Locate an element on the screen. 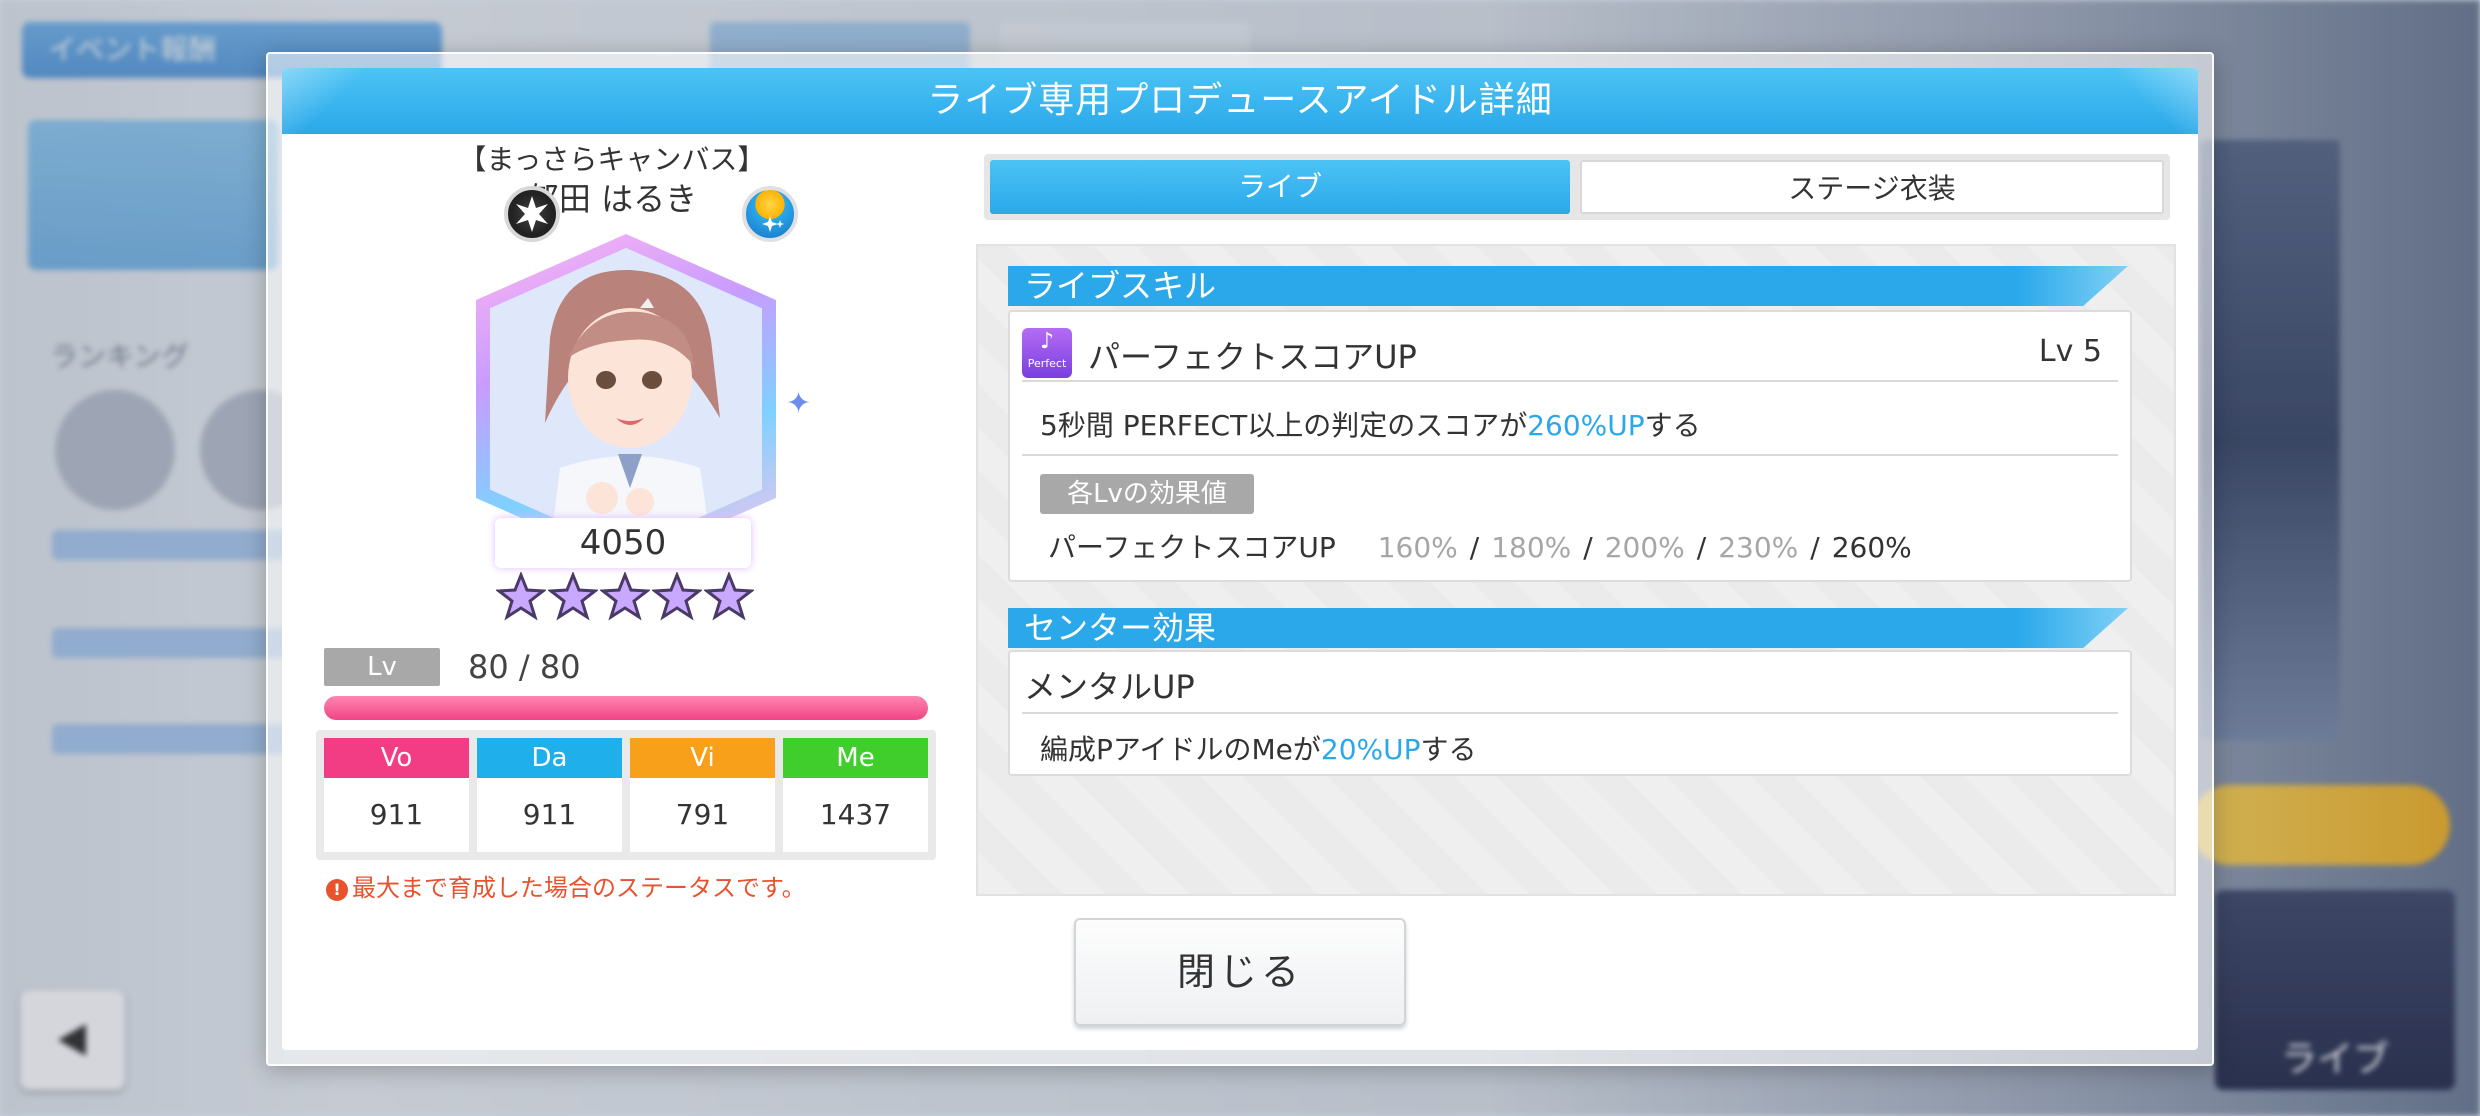 The width and height of the screenshot is (2480, 1116). level-label: Lv is located at coordinates (382, 667).